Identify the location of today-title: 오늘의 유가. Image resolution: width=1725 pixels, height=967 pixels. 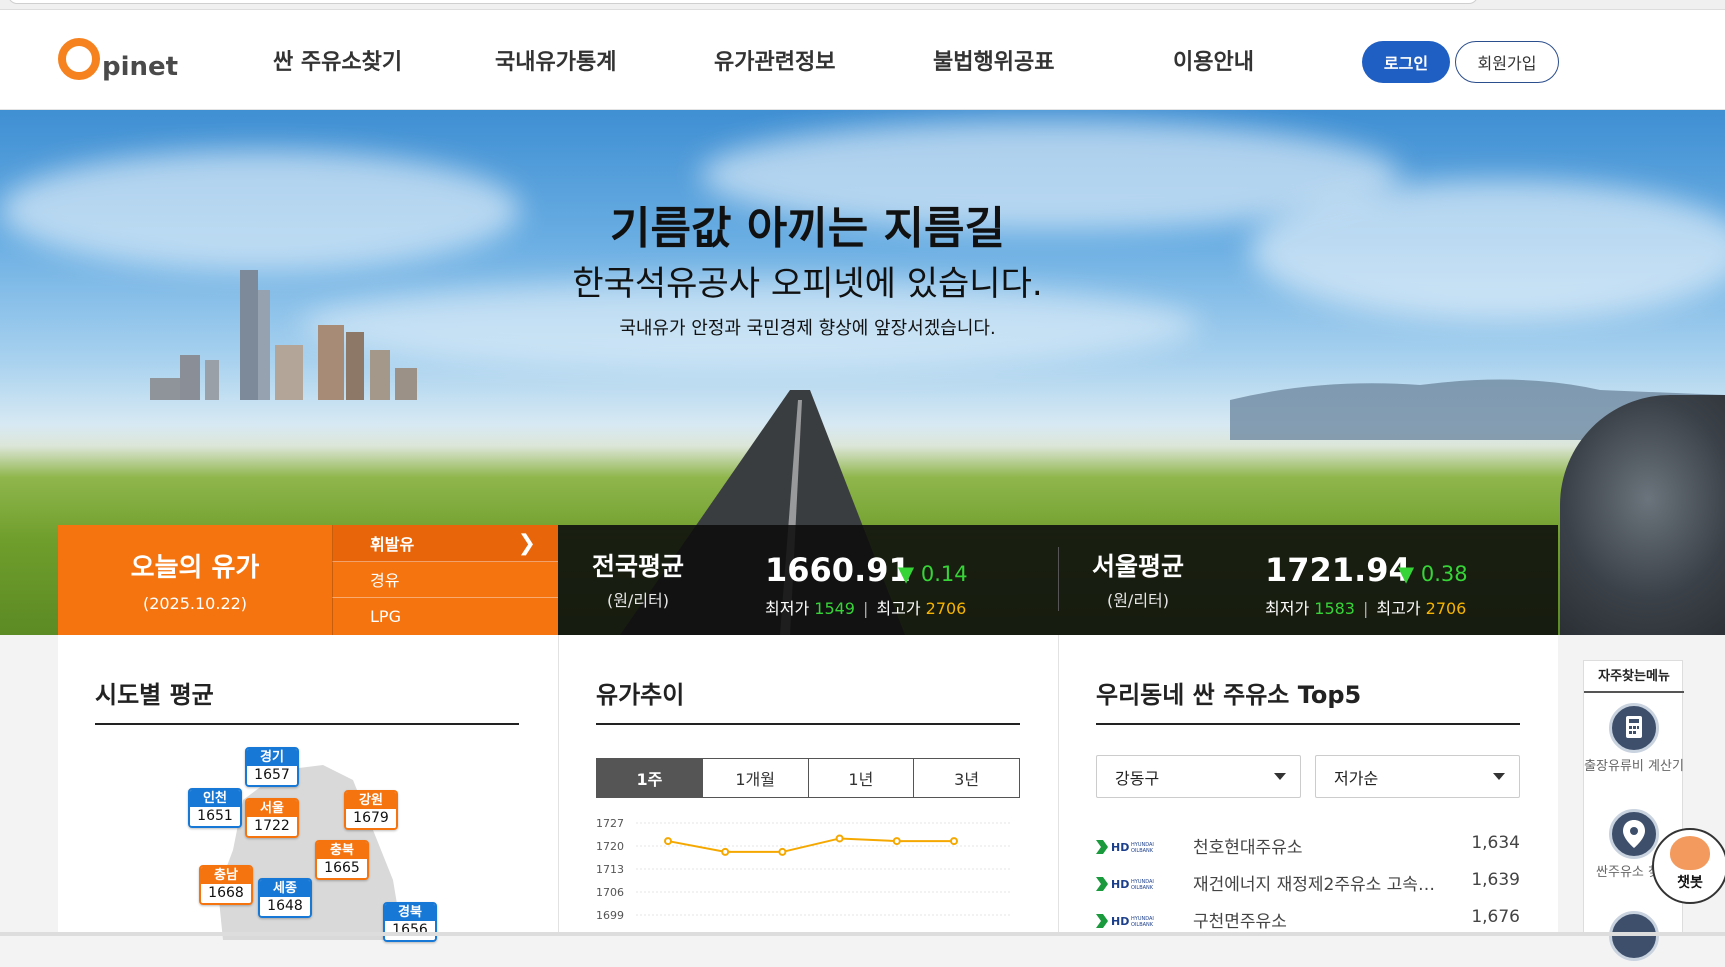
(195, 568).